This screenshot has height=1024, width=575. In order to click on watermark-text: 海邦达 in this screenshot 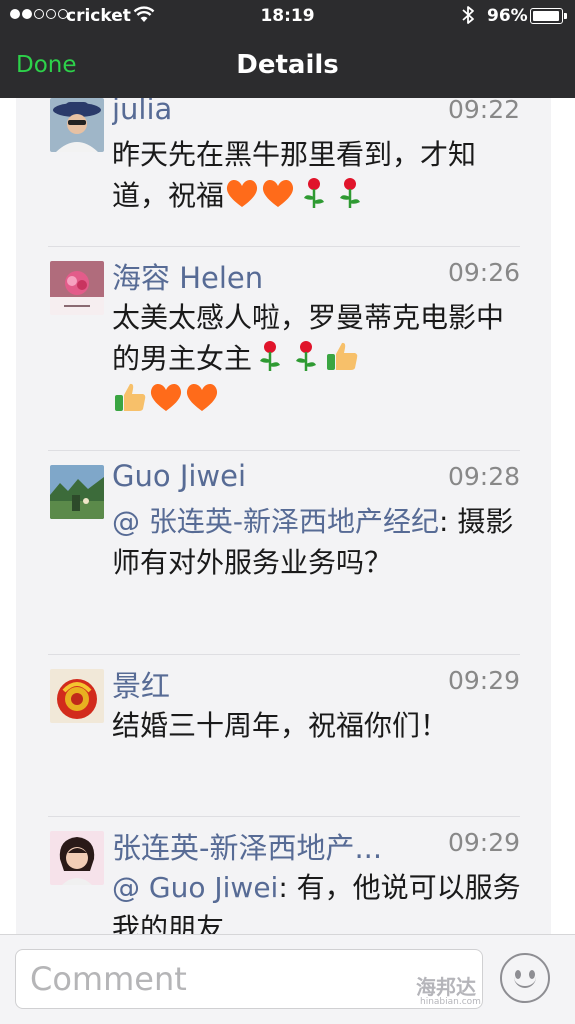, I will do `click(446, 987)`.